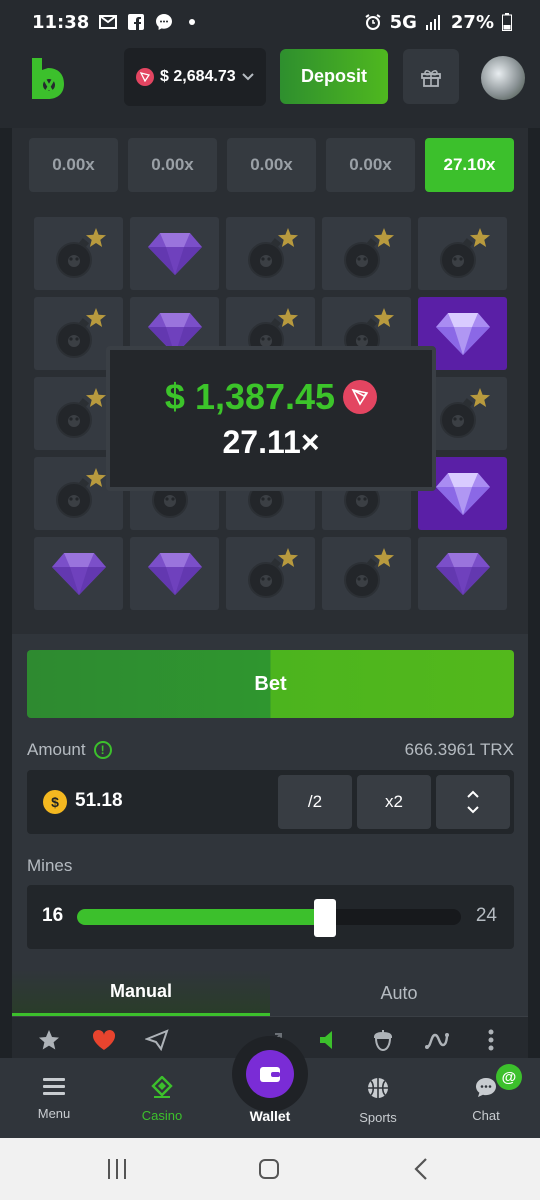 The width and height of the screenshot is (540, 1200). I want to click on mines-value: 16, so click(53, 915).